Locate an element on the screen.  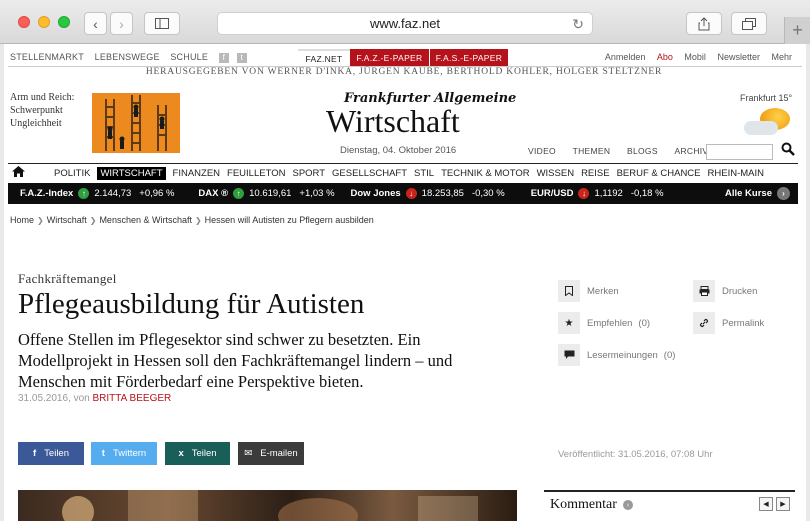
ticker-name: F.A.Z.-Index is located at coordinates (47, 193).